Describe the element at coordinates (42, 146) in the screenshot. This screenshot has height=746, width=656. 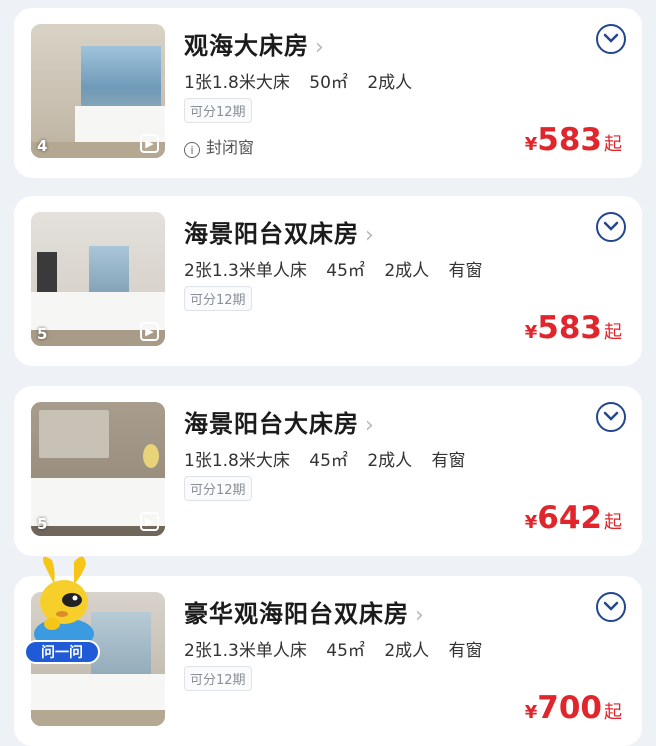
I see `photo-count: 4` at that location.